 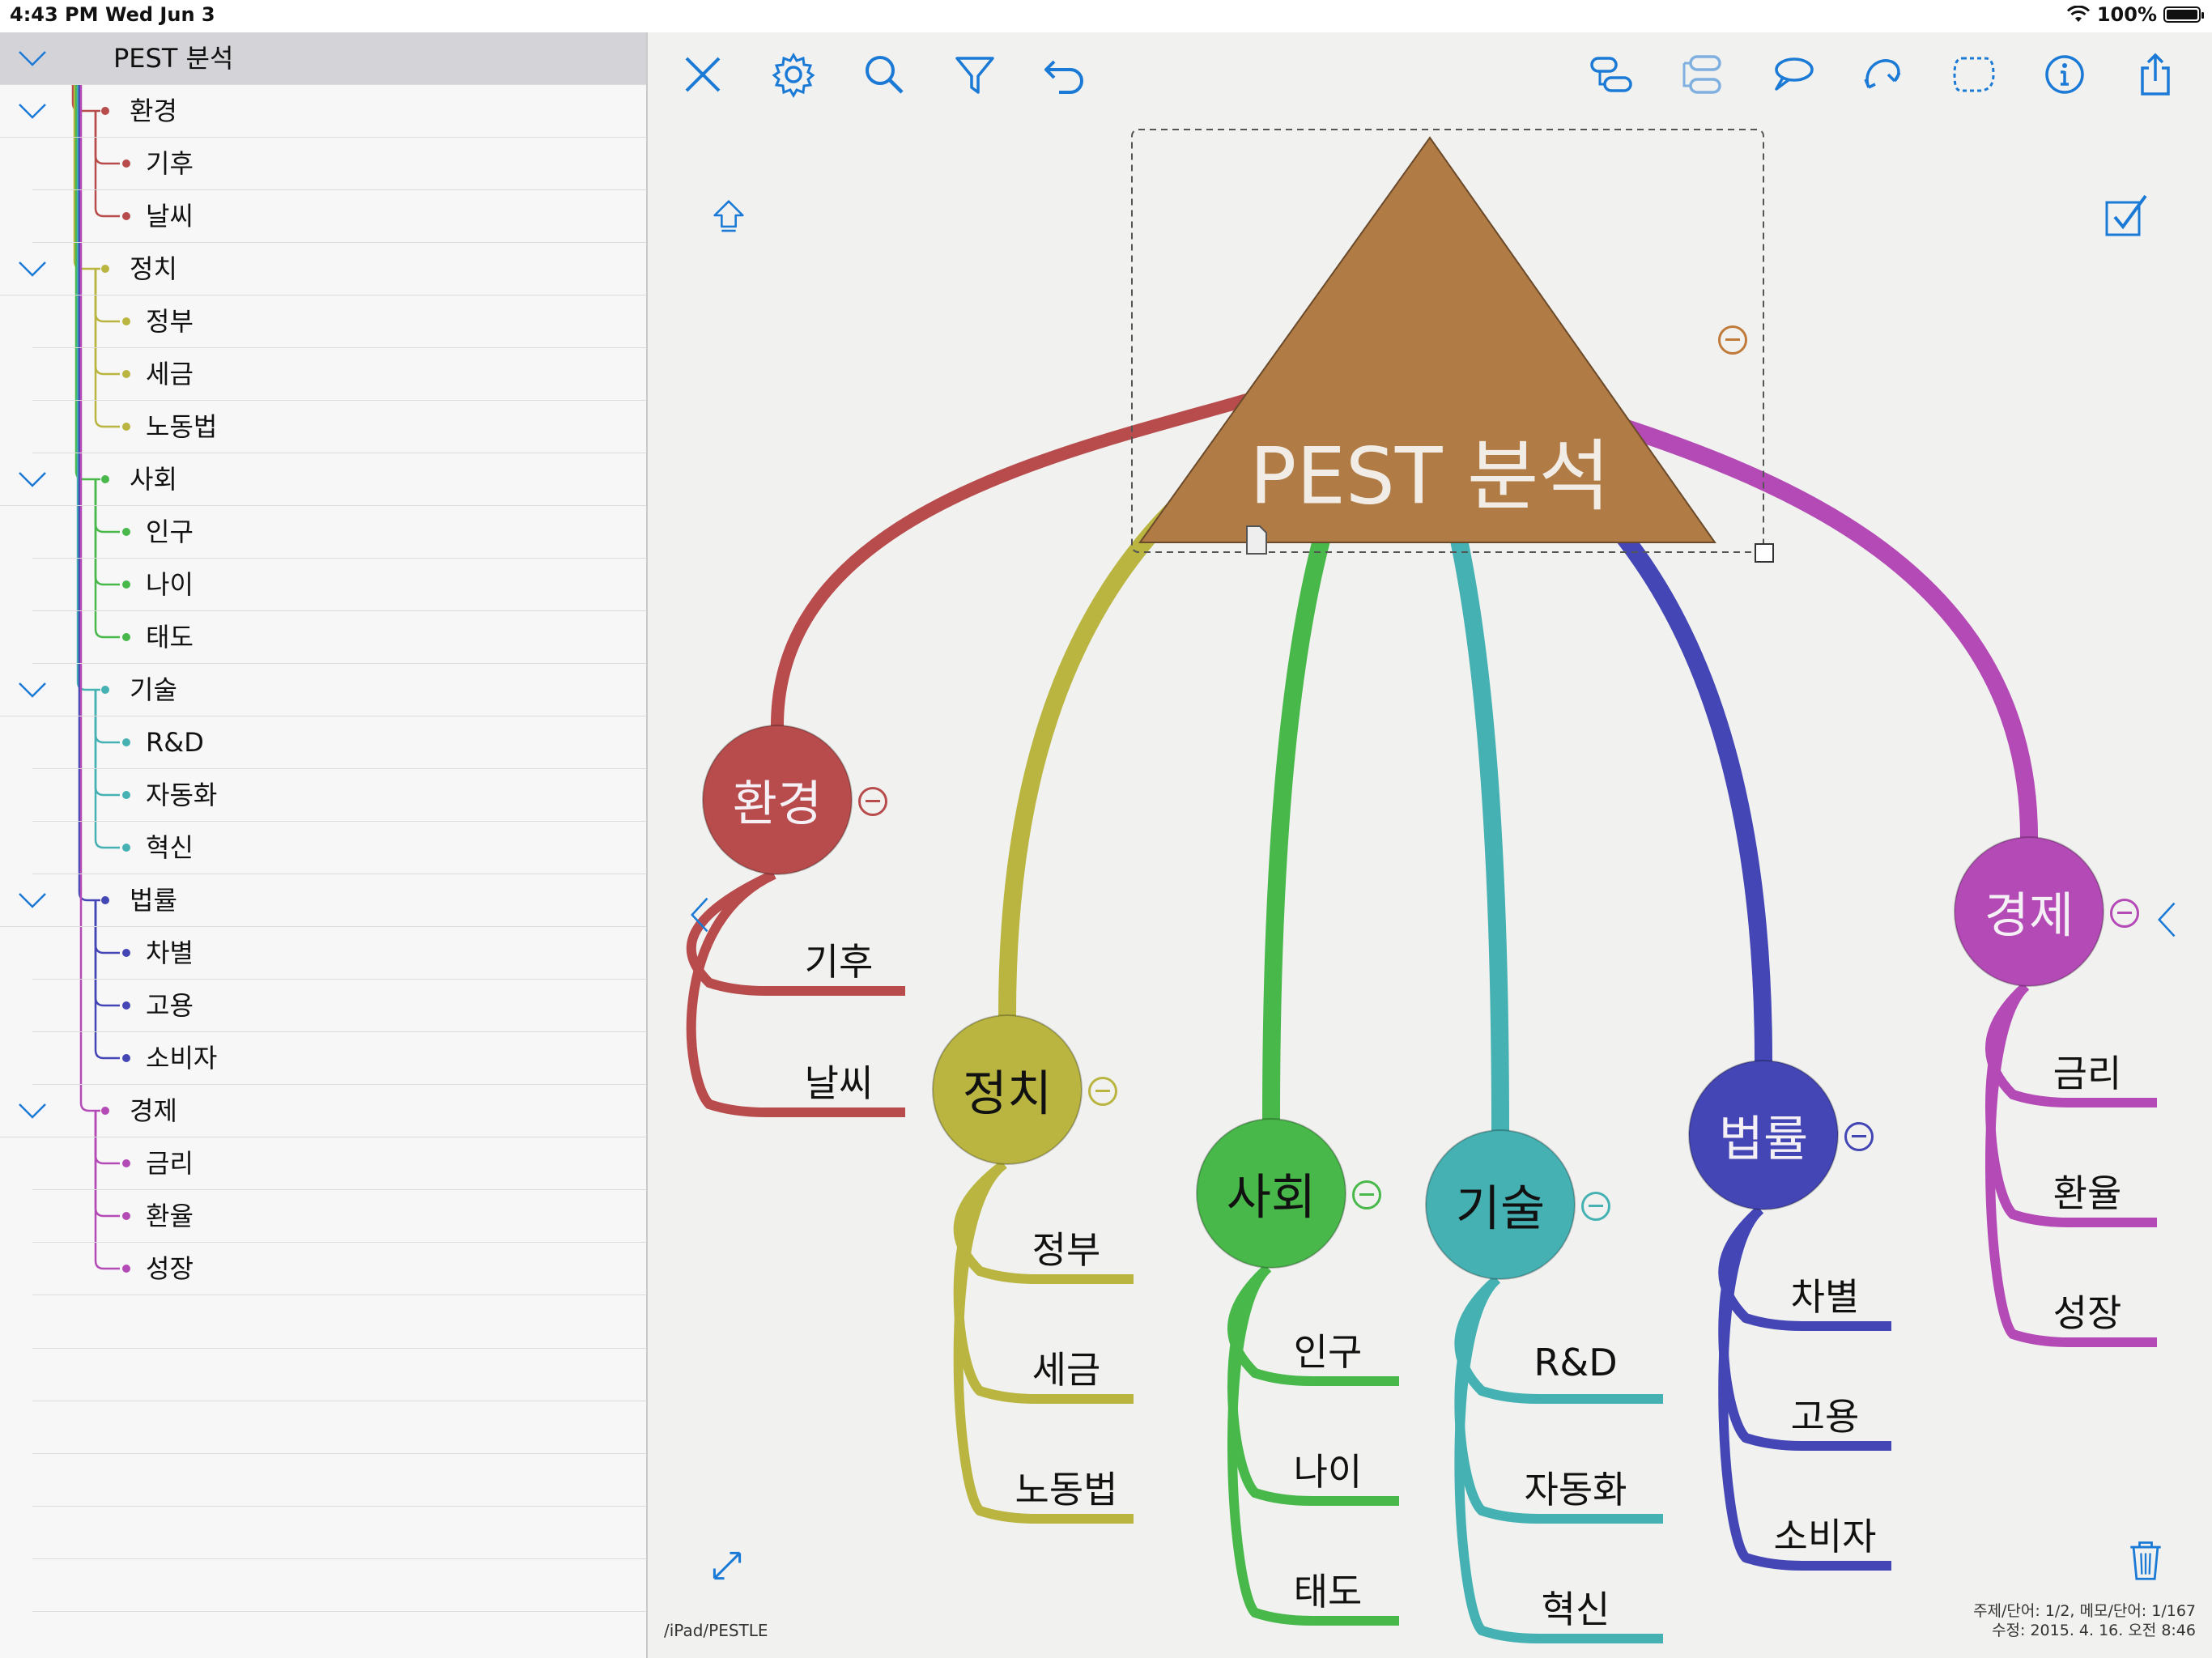 What do you see at coordinates (170, 1163) in the screenshot?
I see `outline-item-label: 금리` at bounding box center [170, 1163].